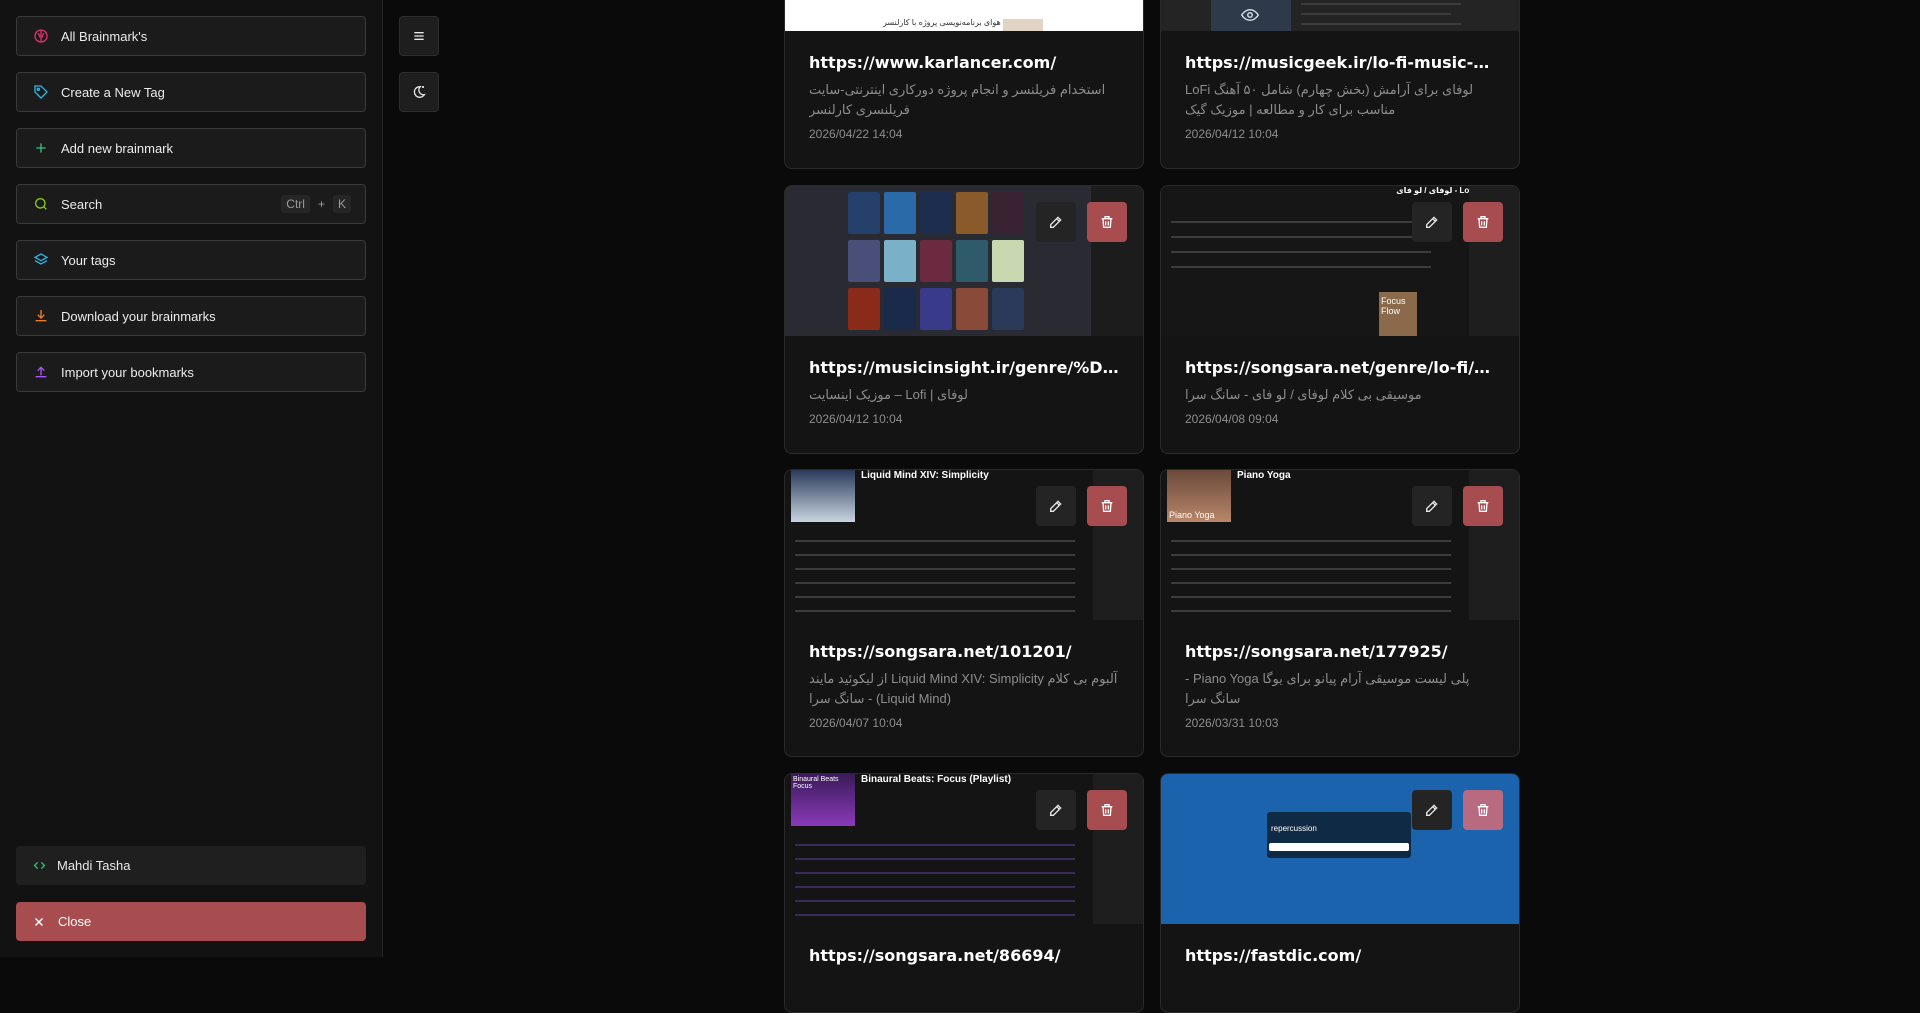 This screenshot has height=1013, width=1920. I want to click on card-url: https://songsara.net/101201/, so click(964, 651).